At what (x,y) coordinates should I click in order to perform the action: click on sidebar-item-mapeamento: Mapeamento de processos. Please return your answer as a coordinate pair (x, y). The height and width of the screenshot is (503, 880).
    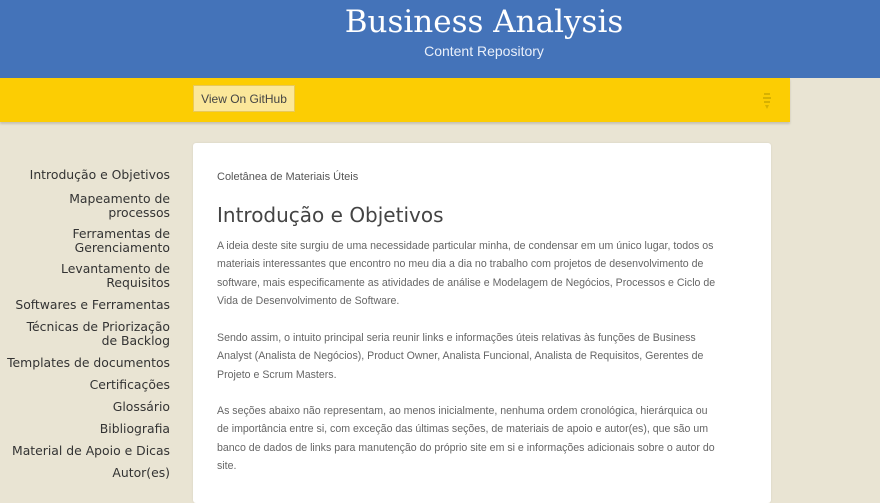
    Looking at the image, I should click on (115, 206).